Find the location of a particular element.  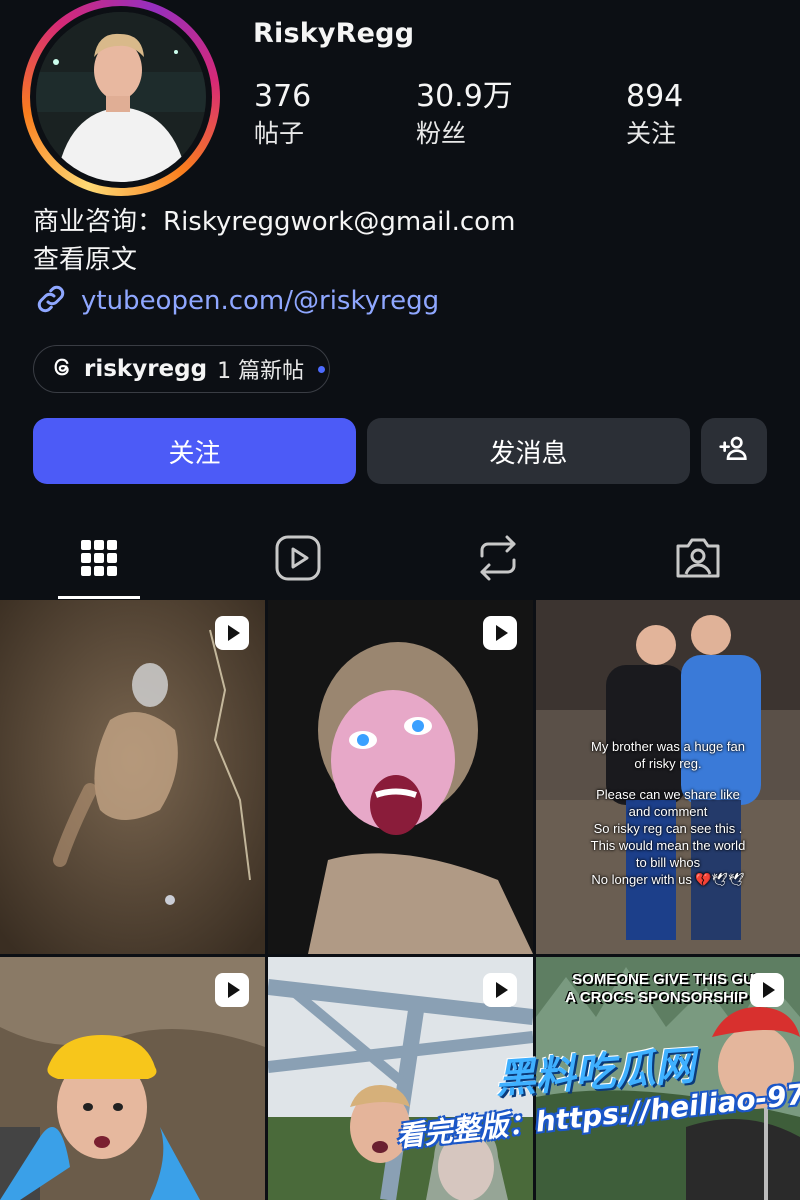

story-ring is located at coordinates (121, 98).